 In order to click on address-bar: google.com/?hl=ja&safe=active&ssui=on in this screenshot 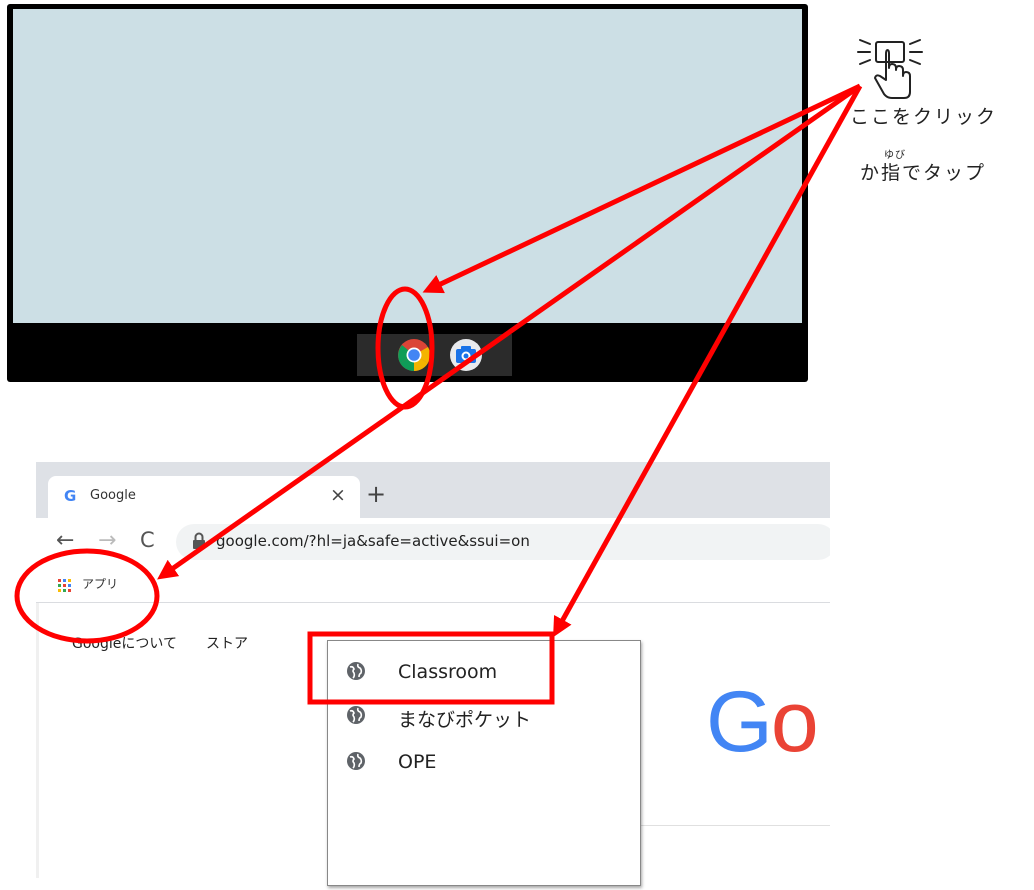, I will do `click(503, 542)`.